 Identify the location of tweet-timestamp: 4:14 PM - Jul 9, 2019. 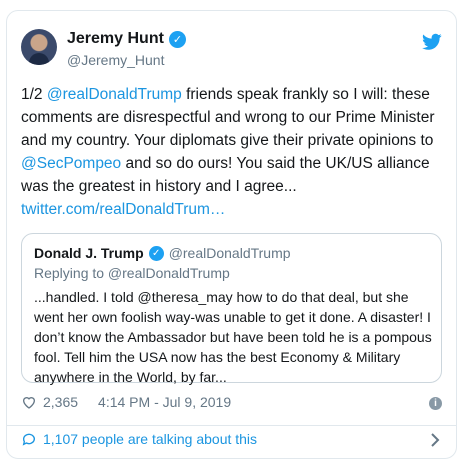
(164, 402).